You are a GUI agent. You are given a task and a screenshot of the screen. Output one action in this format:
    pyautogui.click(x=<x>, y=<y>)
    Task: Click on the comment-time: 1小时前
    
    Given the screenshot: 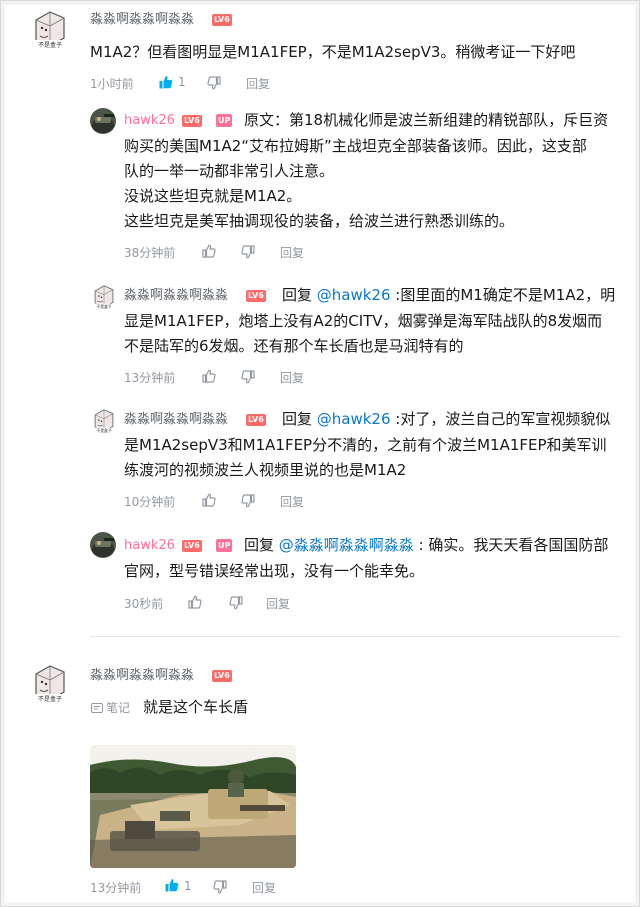 What is the action you would take?
    pyautogui.click(x=112, y=84)
    